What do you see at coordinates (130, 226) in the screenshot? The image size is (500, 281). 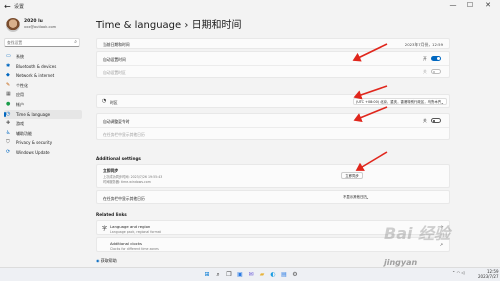 I see `language-region-label: Language and region` at bounding box center [130, 226].